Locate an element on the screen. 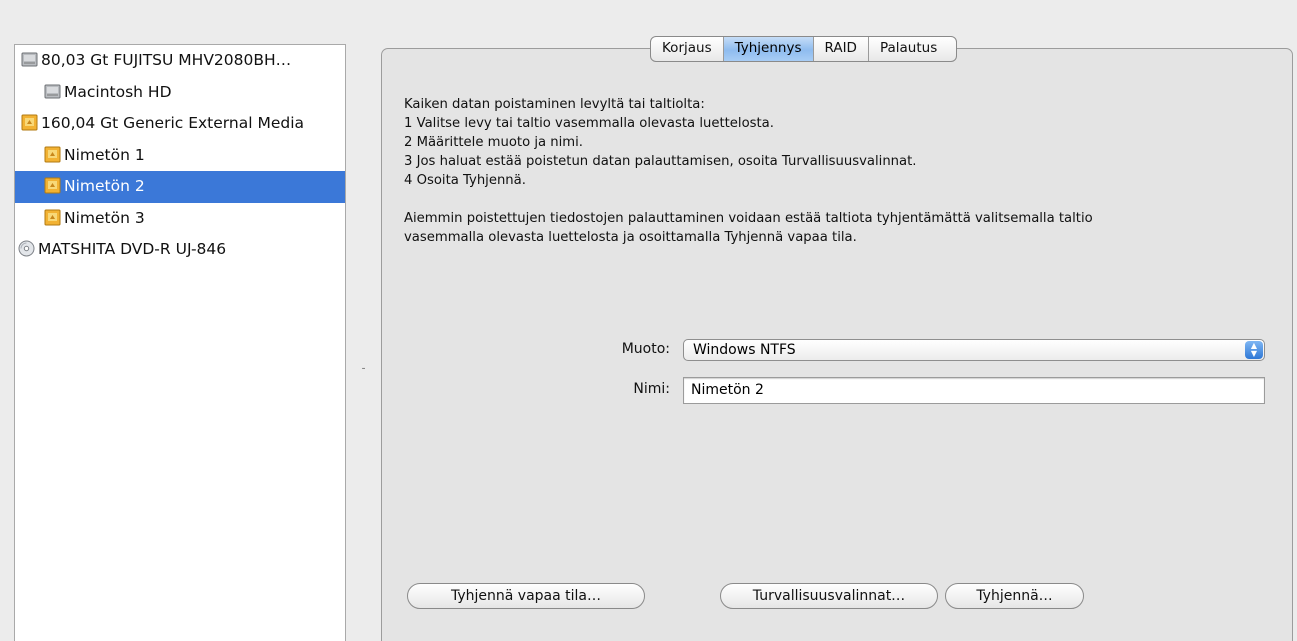 This screenshot has height=641, width=1297. splitter-handle: ⁃ is located at coordinates (364, 370).